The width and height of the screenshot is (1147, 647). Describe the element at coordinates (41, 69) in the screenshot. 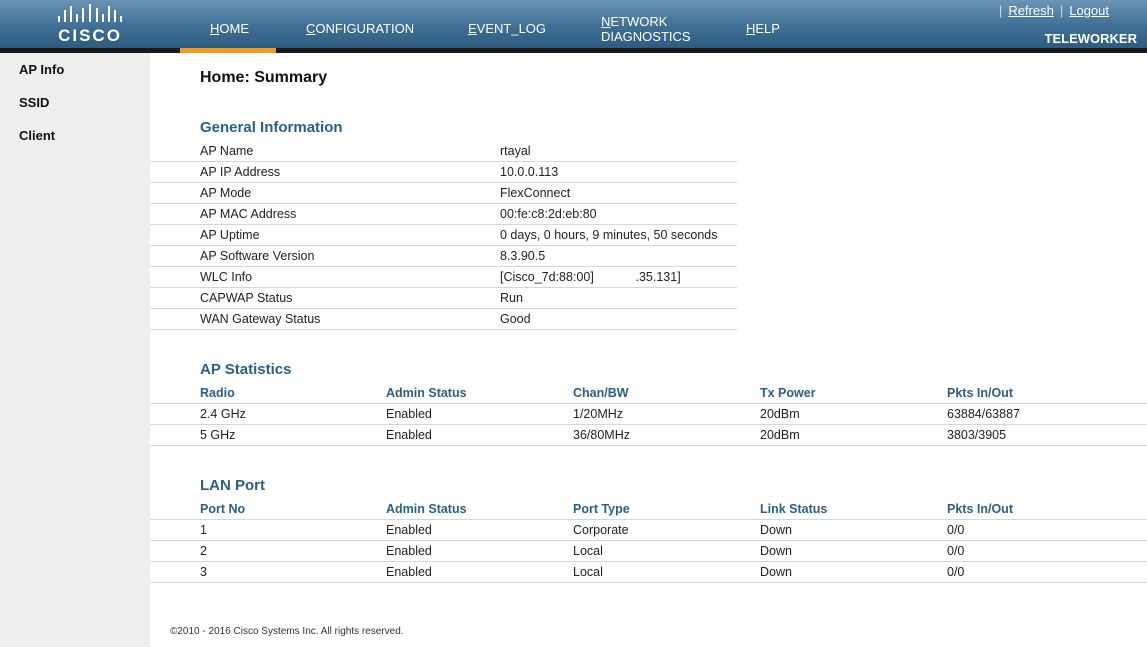

I see `sidebar-item-ap-info: AP Info` at that location.